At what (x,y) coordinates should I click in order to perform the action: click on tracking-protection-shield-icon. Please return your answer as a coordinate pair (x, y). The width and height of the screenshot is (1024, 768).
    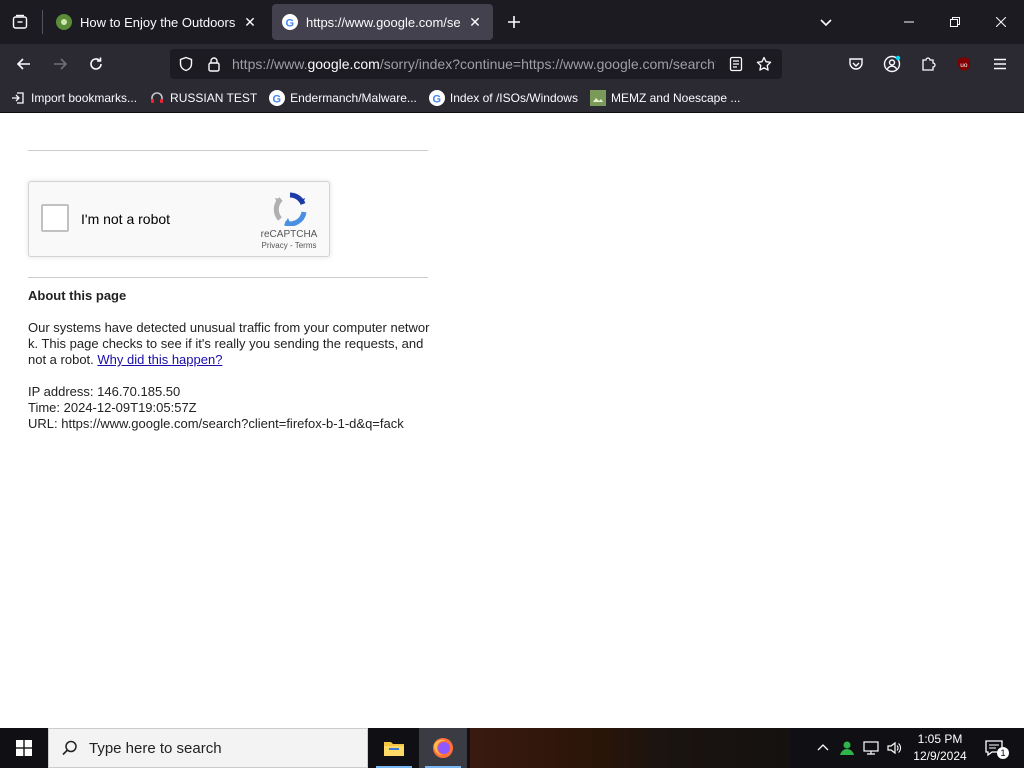
    Looking at the image, I should click on (186, 66).